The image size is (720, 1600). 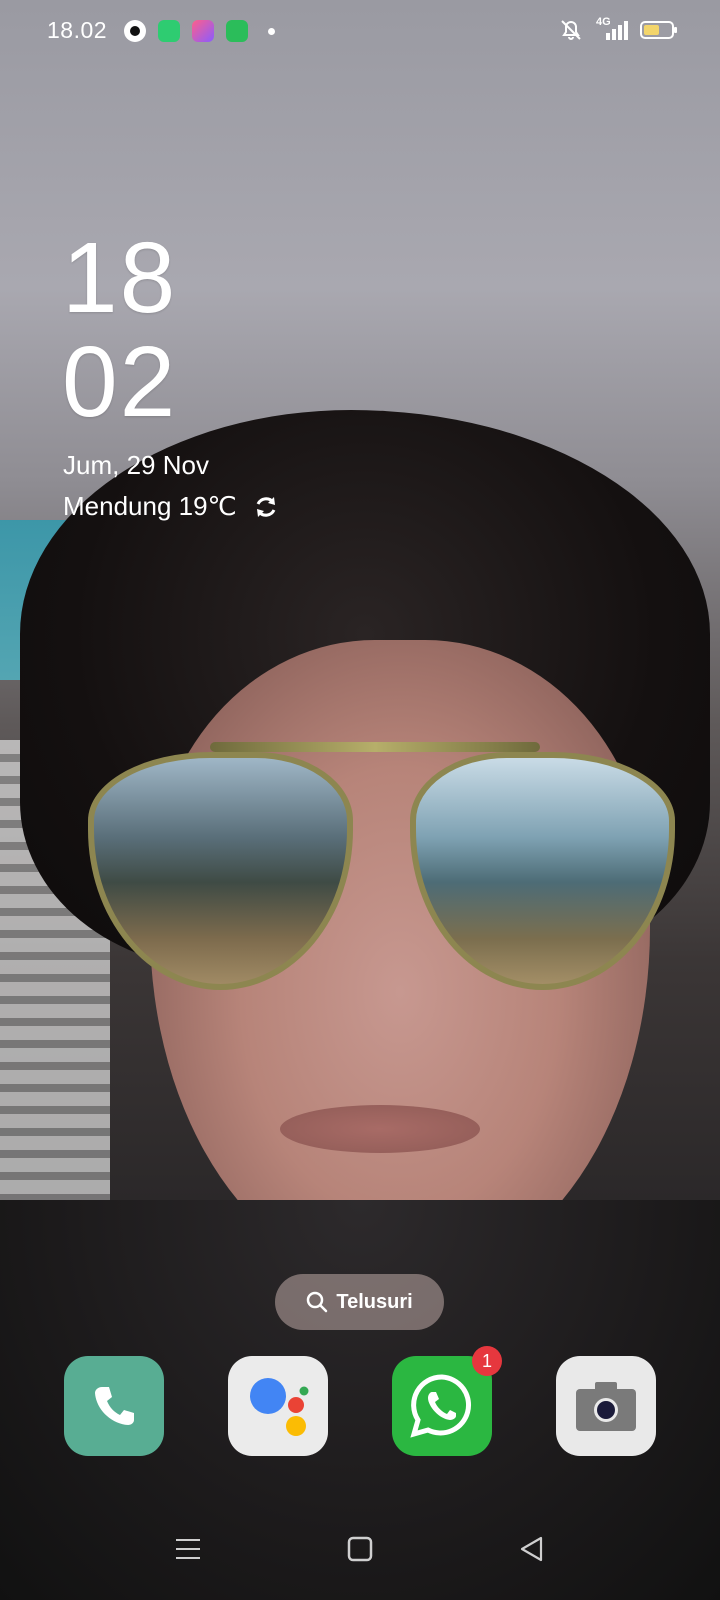 I want to click on search-button: Telusuri, so click(x=359, y=1302).